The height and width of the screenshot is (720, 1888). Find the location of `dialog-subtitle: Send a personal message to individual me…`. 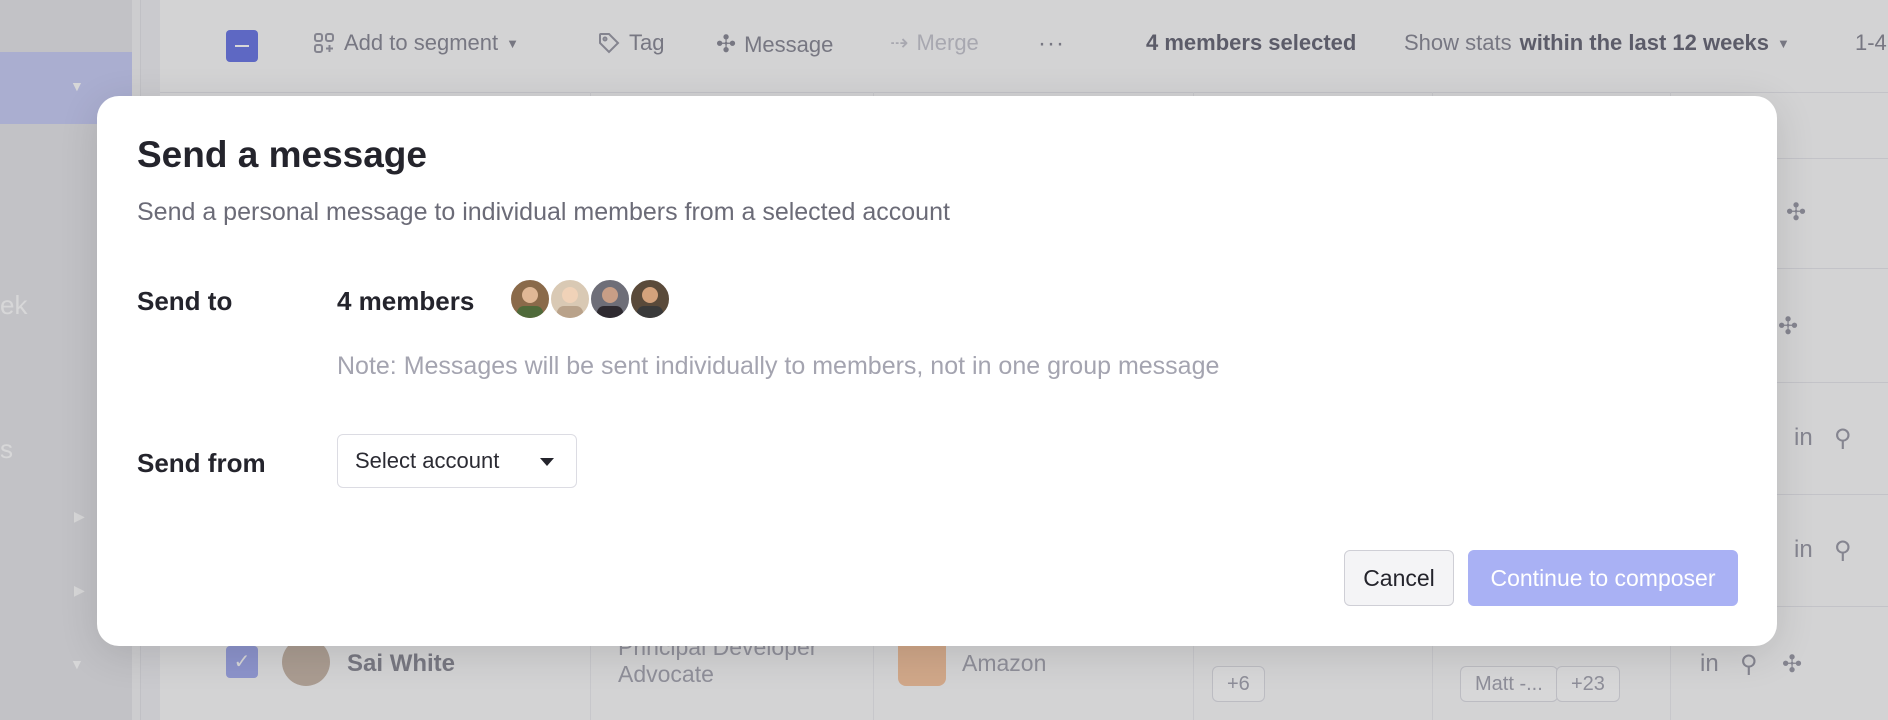

dialog-subtitle: Send a personal message to individual me… is located at coordinates (543, 212).